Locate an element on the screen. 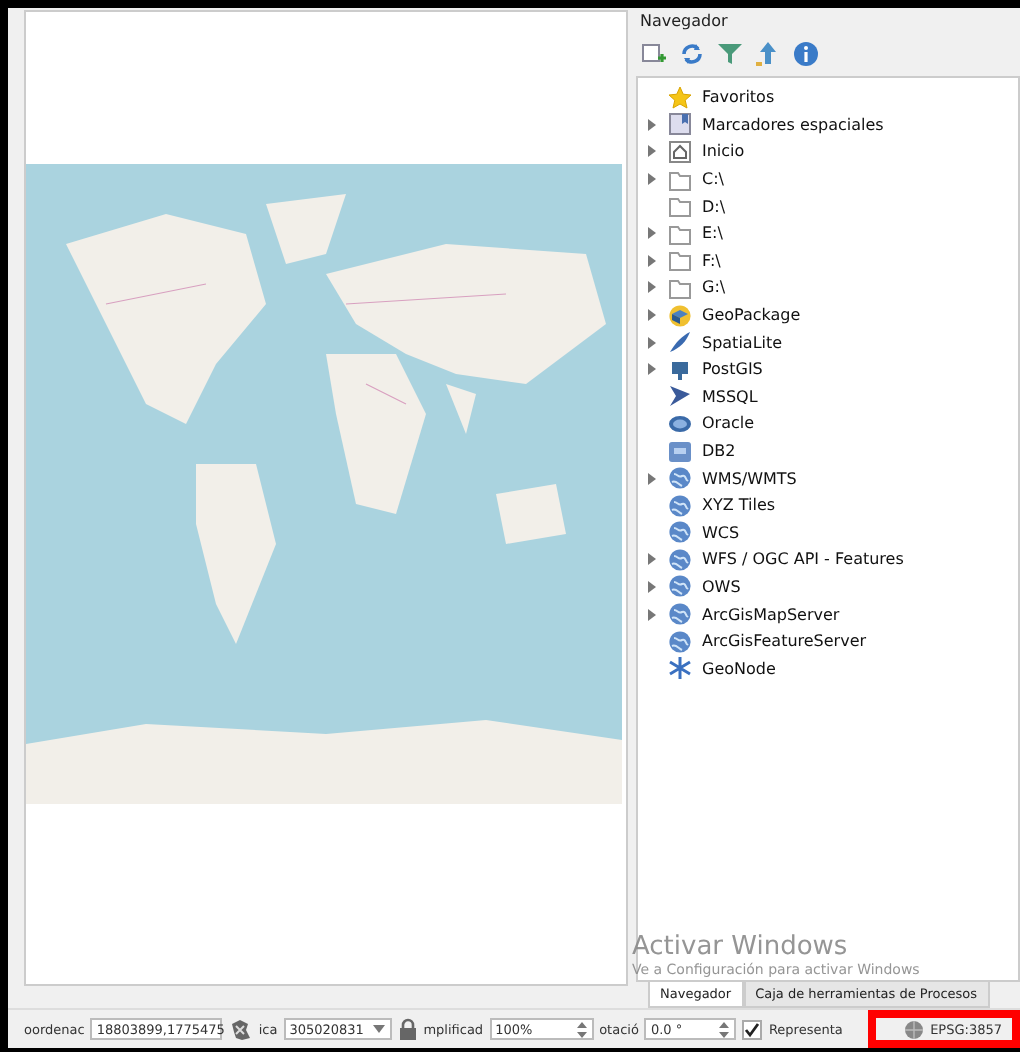 The height and width of the screenshot is (1052, 1020). home-icon is located at coordinates (680, 151).